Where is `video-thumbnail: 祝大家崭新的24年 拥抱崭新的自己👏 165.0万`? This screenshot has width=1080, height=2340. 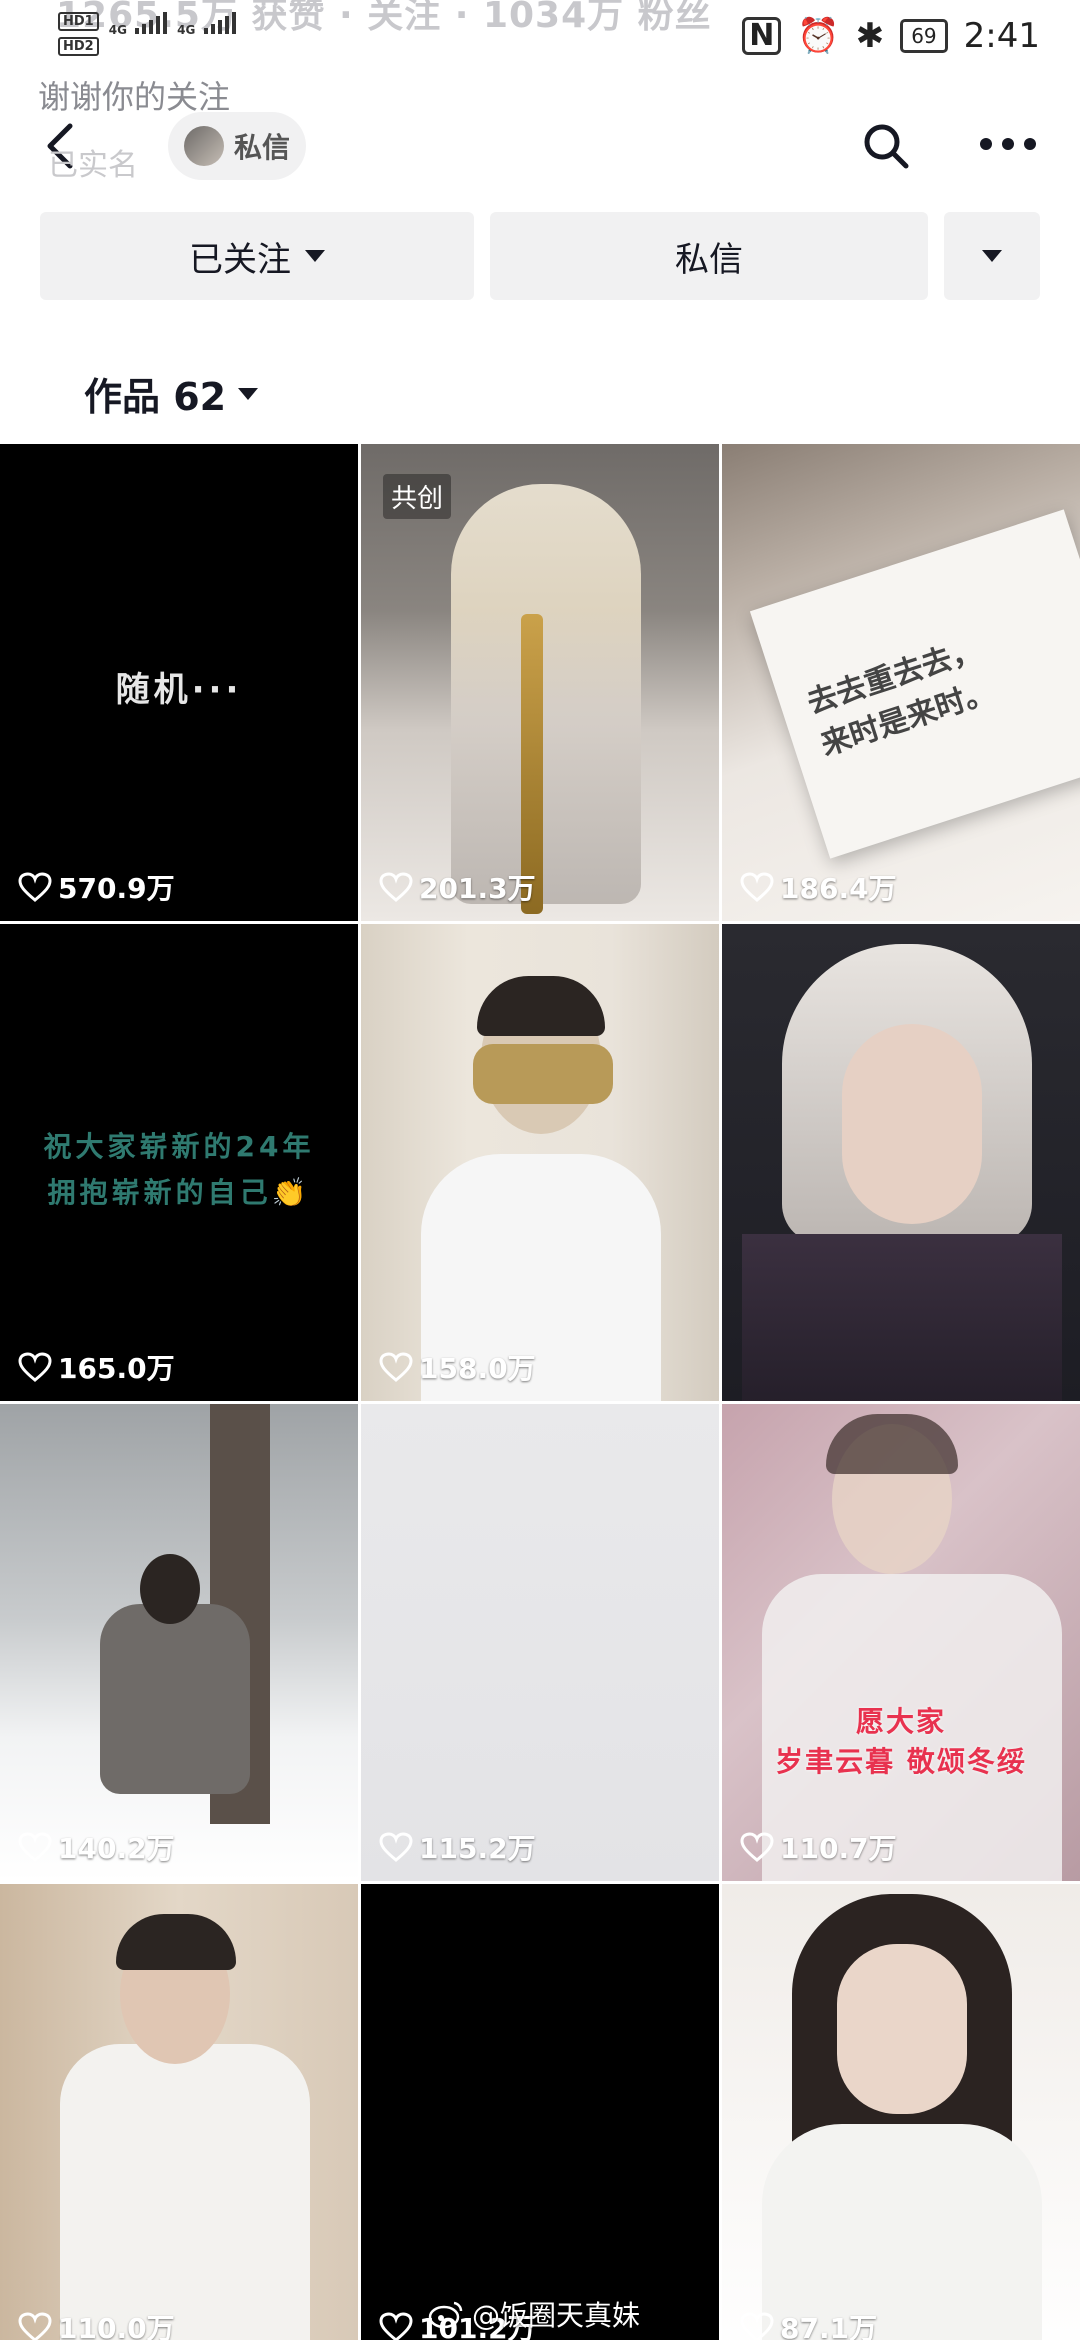 video-thumbnail: 祝大家崭新的24年 拥抱崭新的自己👏 165.0万 is located at coordinates (179, 1162).